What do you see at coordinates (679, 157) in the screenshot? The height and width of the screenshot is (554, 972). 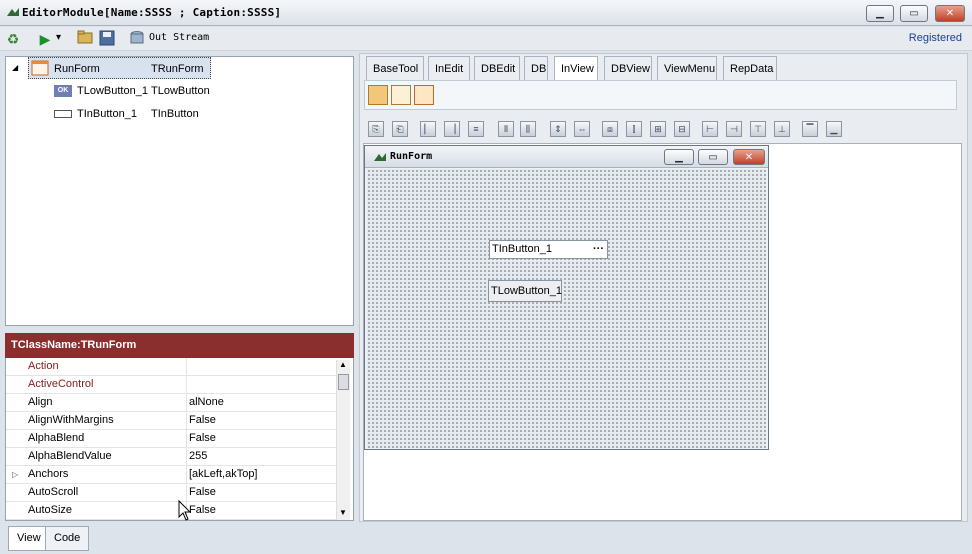 I see `runform-minimize-button: ▁` at bounding box center [679, 157].